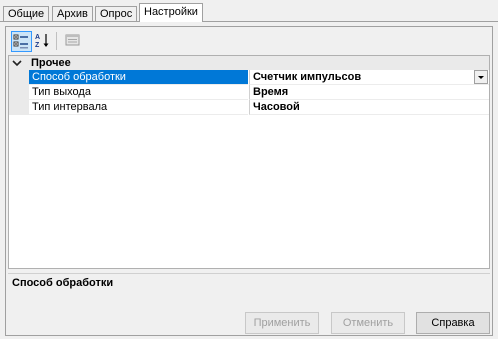 This screenshot has height=339, width=498. I want to click on category-row: Прочее, so click(249, 63).